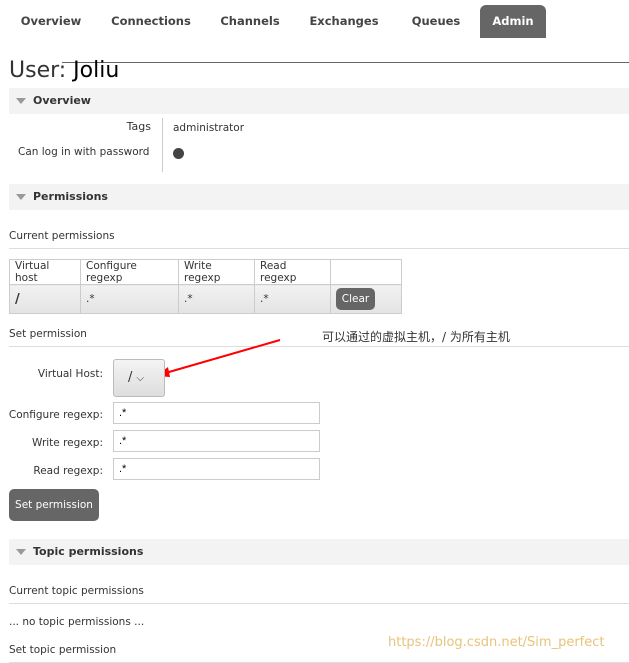  I want to click on vhost-select: / ⌵, so click(139, 378).